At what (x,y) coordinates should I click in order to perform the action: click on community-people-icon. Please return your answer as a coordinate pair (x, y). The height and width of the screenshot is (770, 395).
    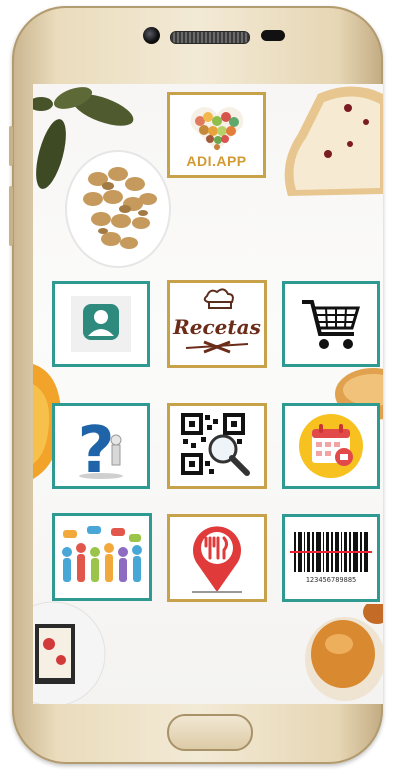
    Looking at the image, I should click on (102, 554).